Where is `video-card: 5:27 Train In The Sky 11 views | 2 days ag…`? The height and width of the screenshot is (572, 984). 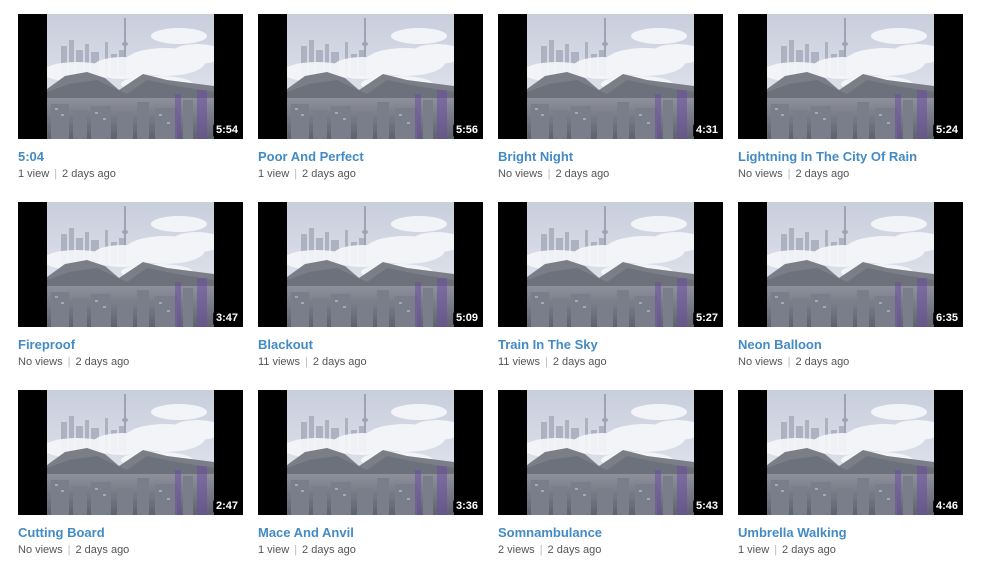
video-card: 5:27 Train In The Sky 11 views | 2 days ag… is located at coordinates (610, 290).